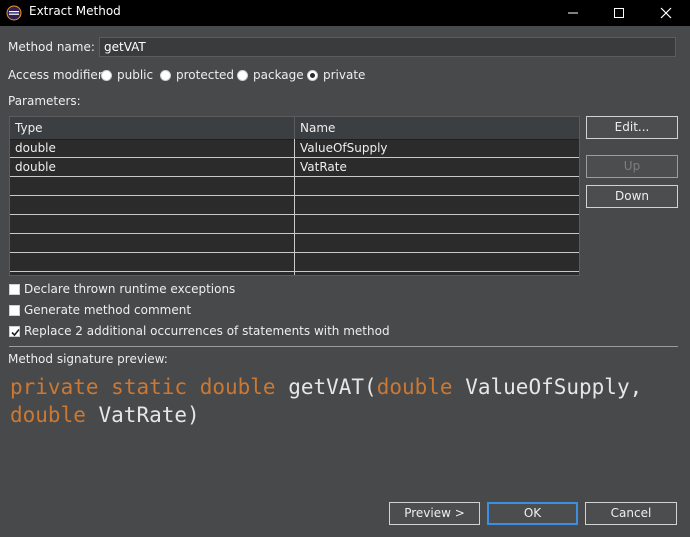 This screenshot has width=690, height=537. I want to click on cancel-button: Cancel, so click(631, 513).